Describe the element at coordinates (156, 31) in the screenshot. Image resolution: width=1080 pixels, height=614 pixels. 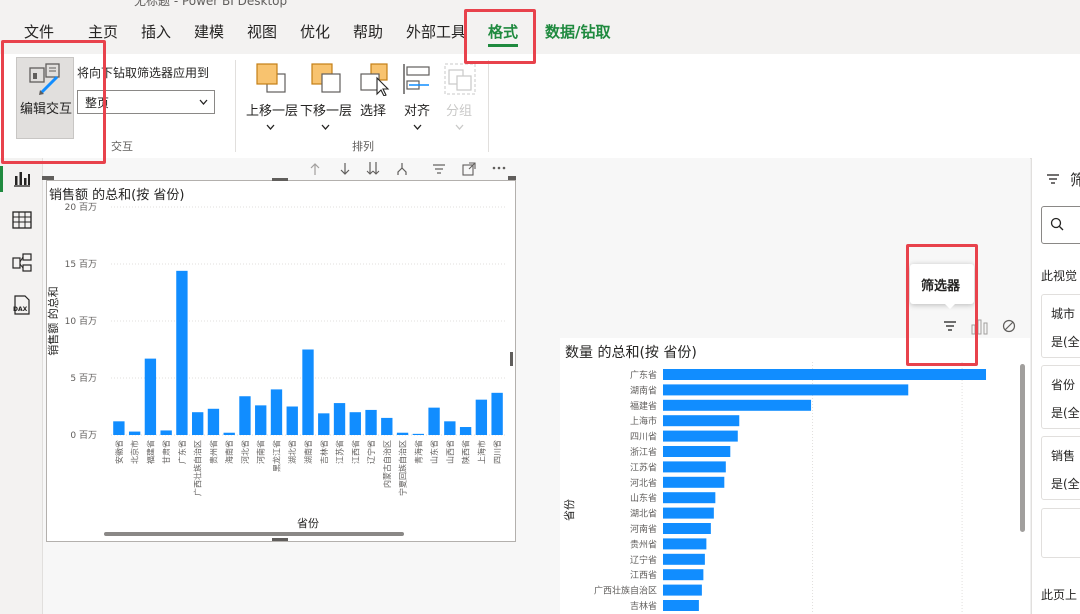
I see `tab-insert: 插入` at that location.